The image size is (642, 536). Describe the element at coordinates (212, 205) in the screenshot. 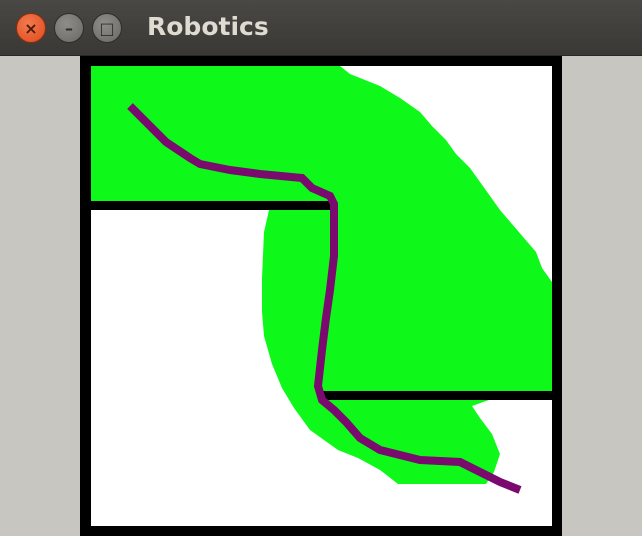

I see `obstacle-upper-wall` at that location.